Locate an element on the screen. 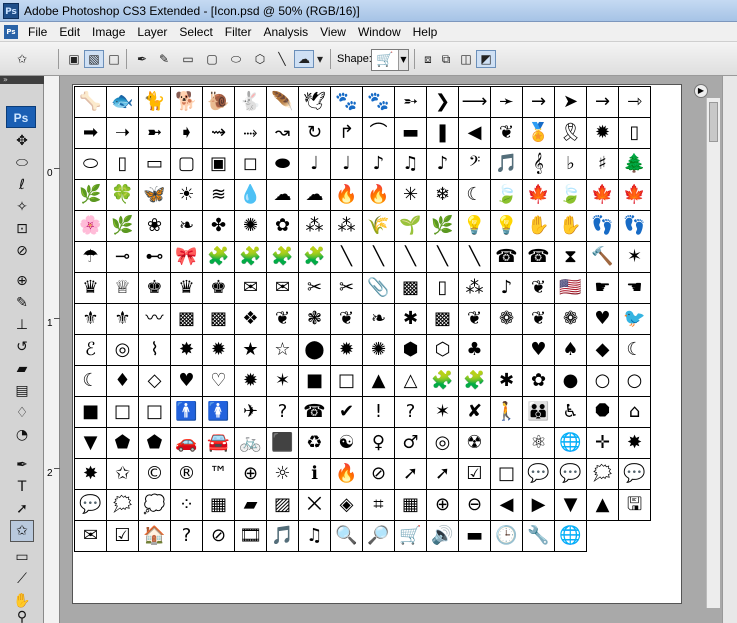  shape-preset-icon: ✋ is located at coordinates (571, 226).